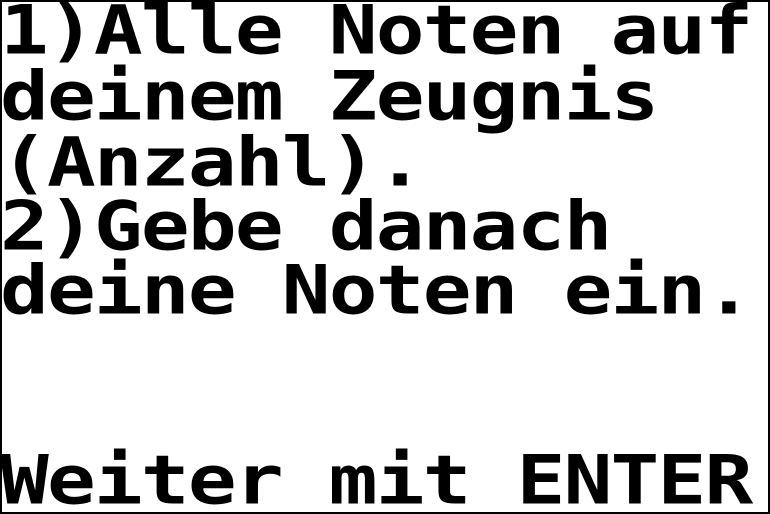 The height and width of the screenshot is (514, 770). I want to click on instruction-line-3: (Anzahl)., so click(212, 163).